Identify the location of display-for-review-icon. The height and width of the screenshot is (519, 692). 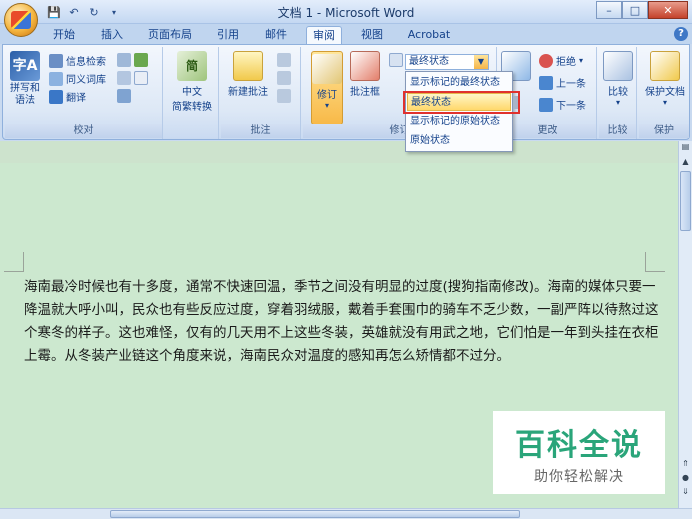
(396, 60).